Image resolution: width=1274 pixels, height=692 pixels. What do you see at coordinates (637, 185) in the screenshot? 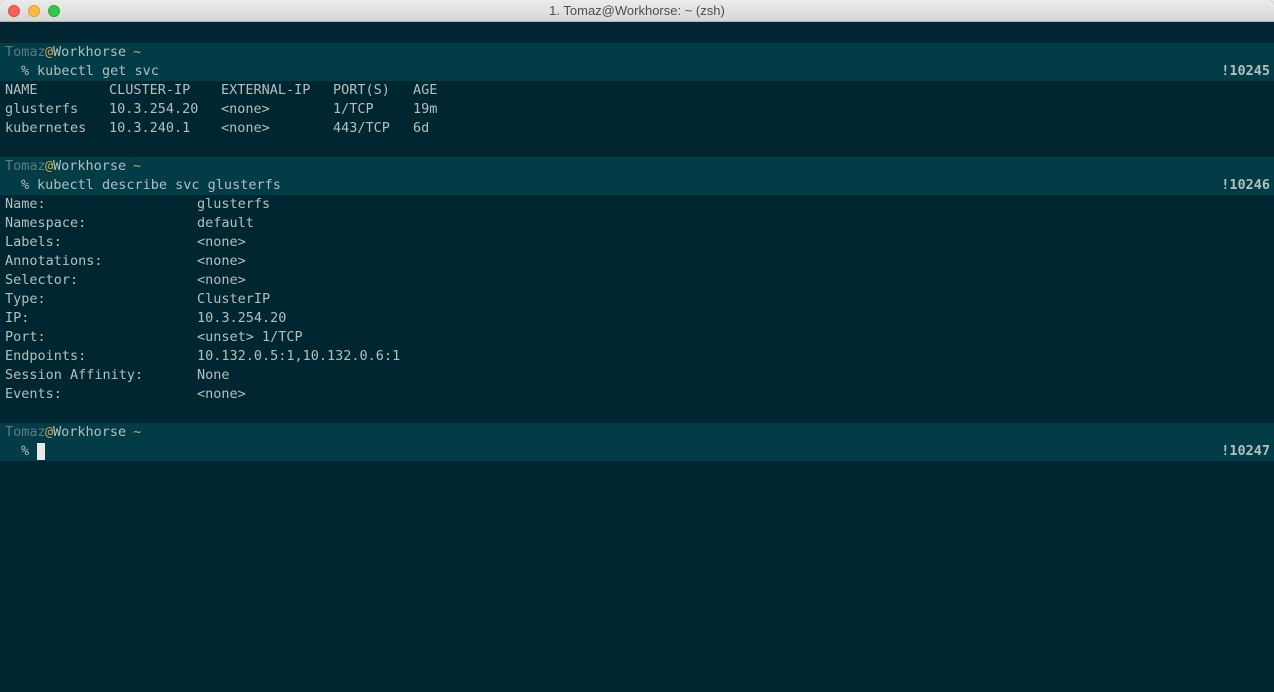
I see `command-line: % kubectl describe svc glusterfs !10246` at bounding box center [637, 185].